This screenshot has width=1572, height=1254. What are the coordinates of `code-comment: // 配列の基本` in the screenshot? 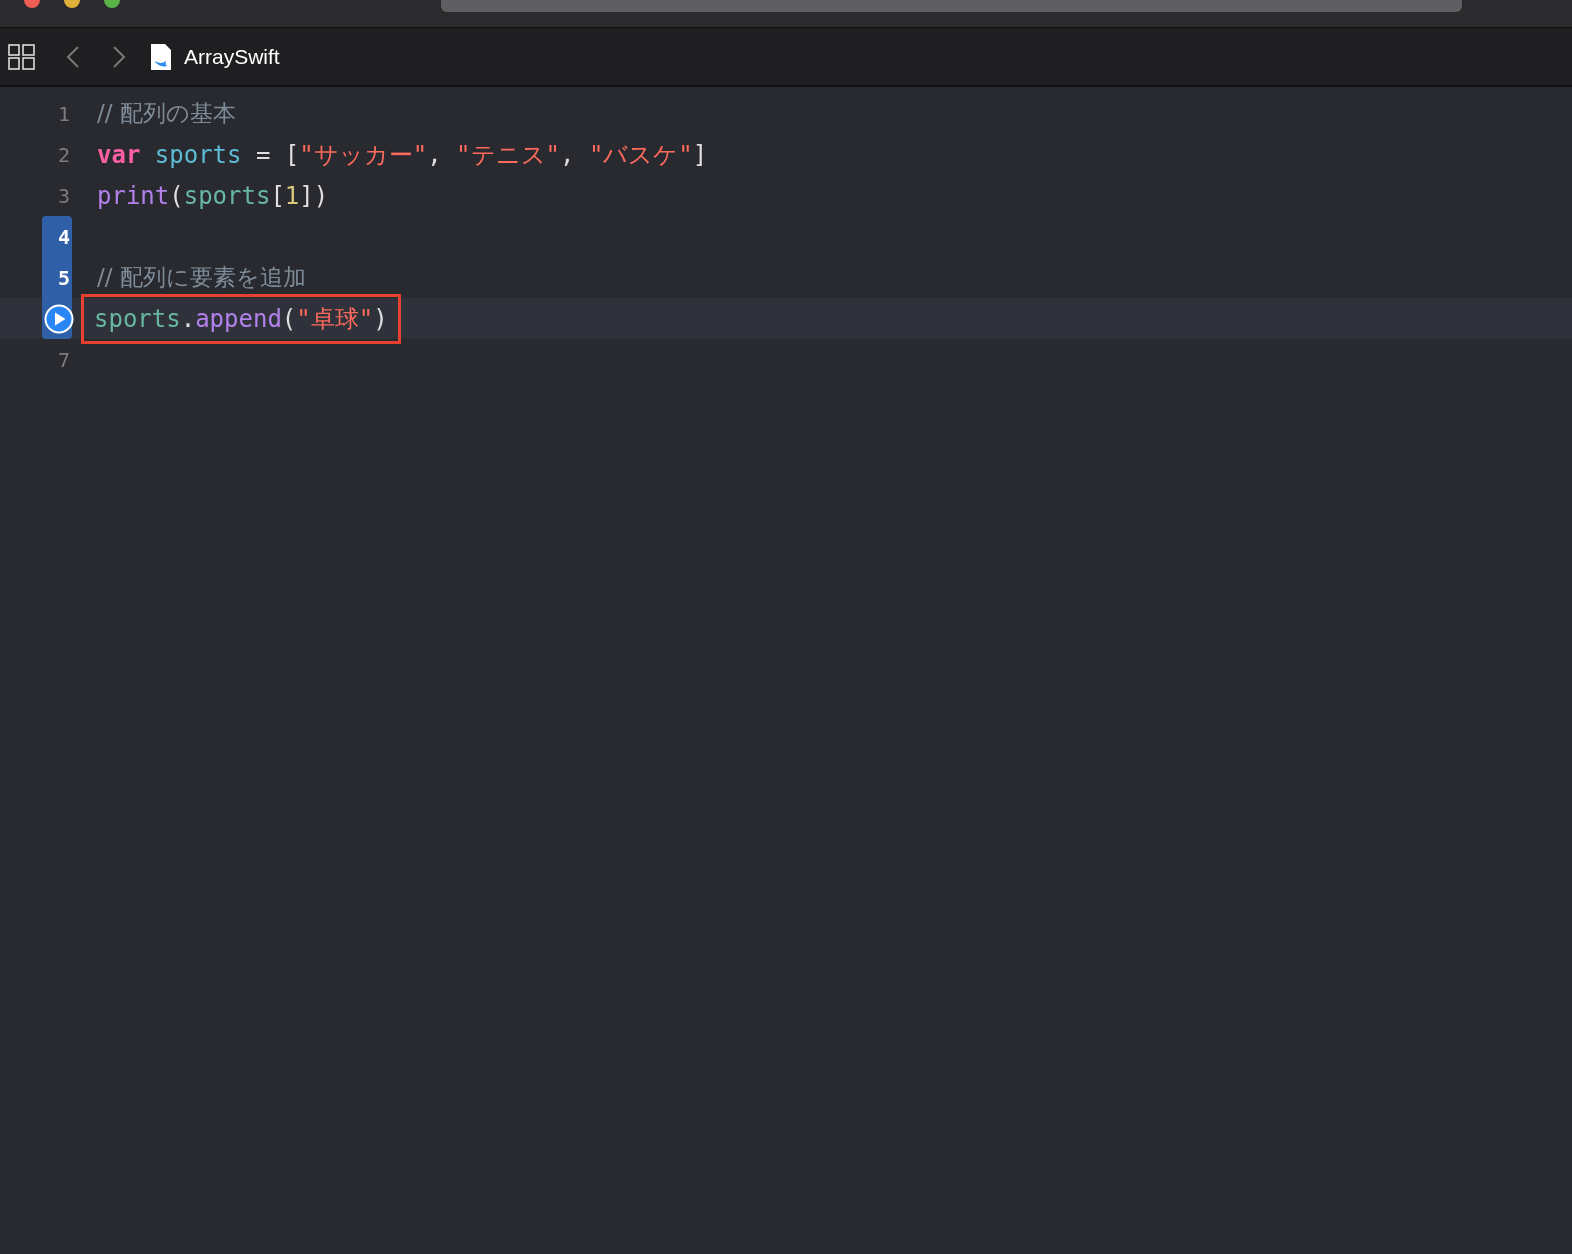 It's located at (166, 113).